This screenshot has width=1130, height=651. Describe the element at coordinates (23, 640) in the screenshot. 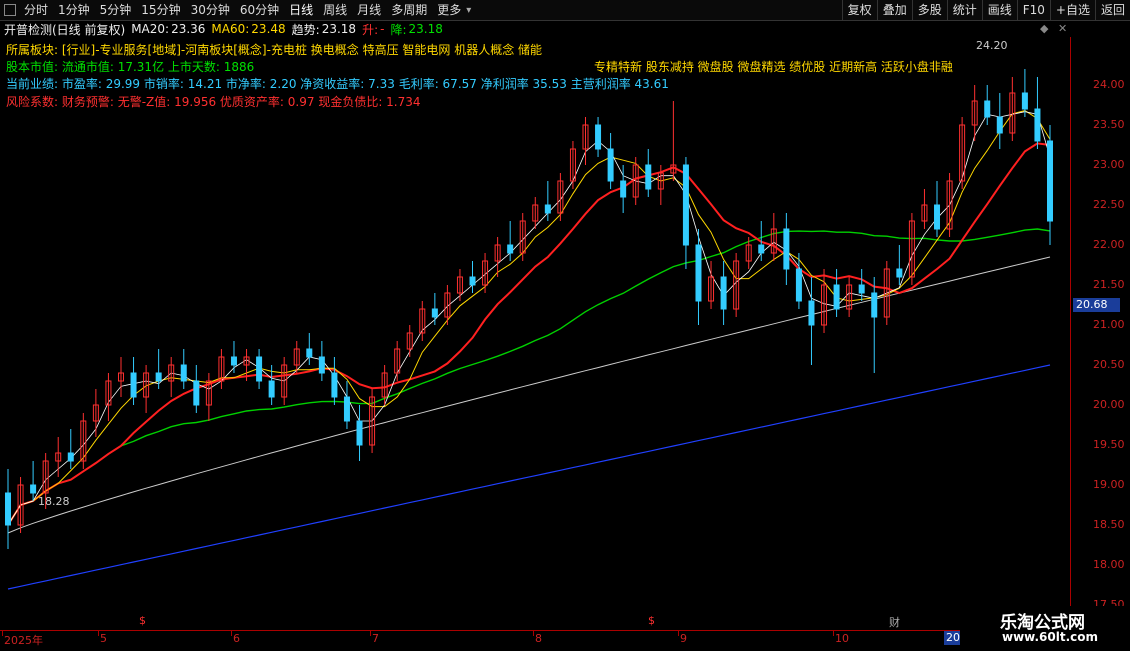

I see `date-tick: 2025年` at that location.